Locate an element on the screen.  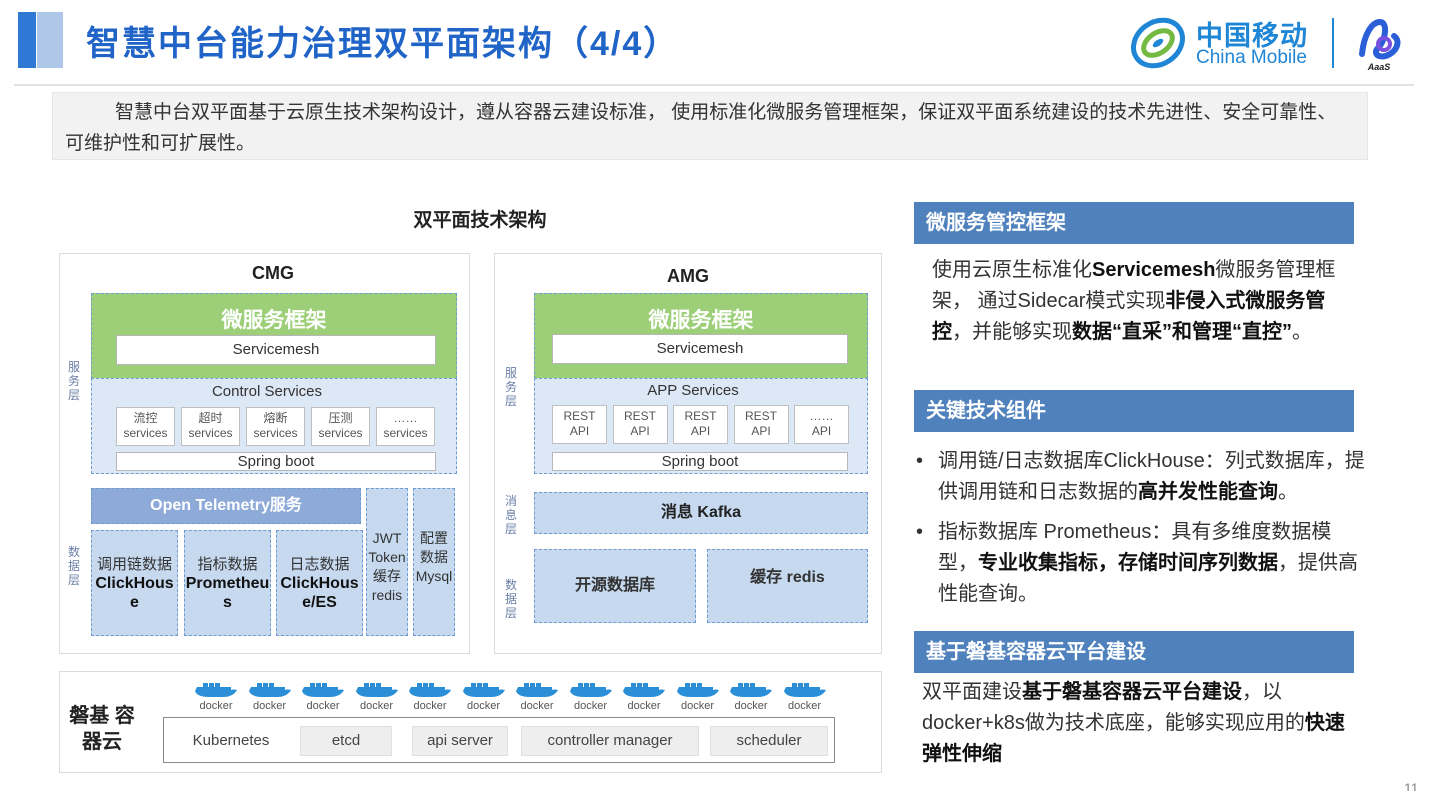
amg-cache-redis-text: 缓存 redis is located at coordinates (787, 577).